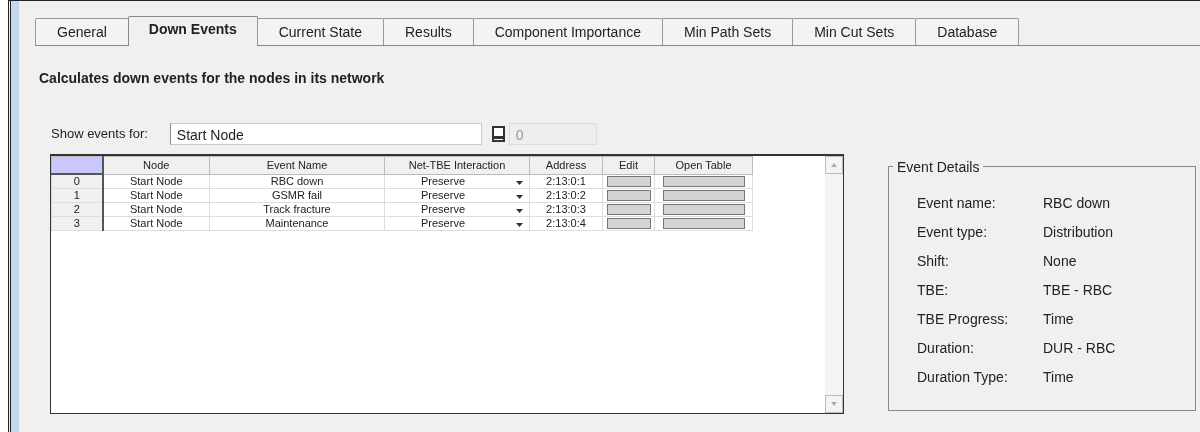 Image resolution: width=1200 pixels, height=432 pixels. I want to click on column-header: Event Name, so click(297, 165).